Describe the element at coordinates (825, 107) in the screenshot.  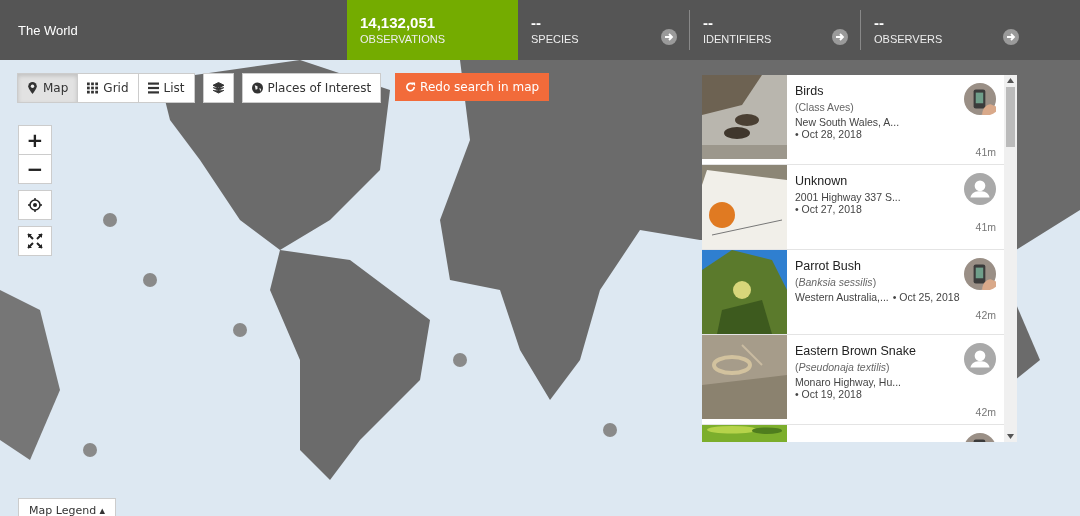
I see `taxon-name: (Class Aves)` at that location.